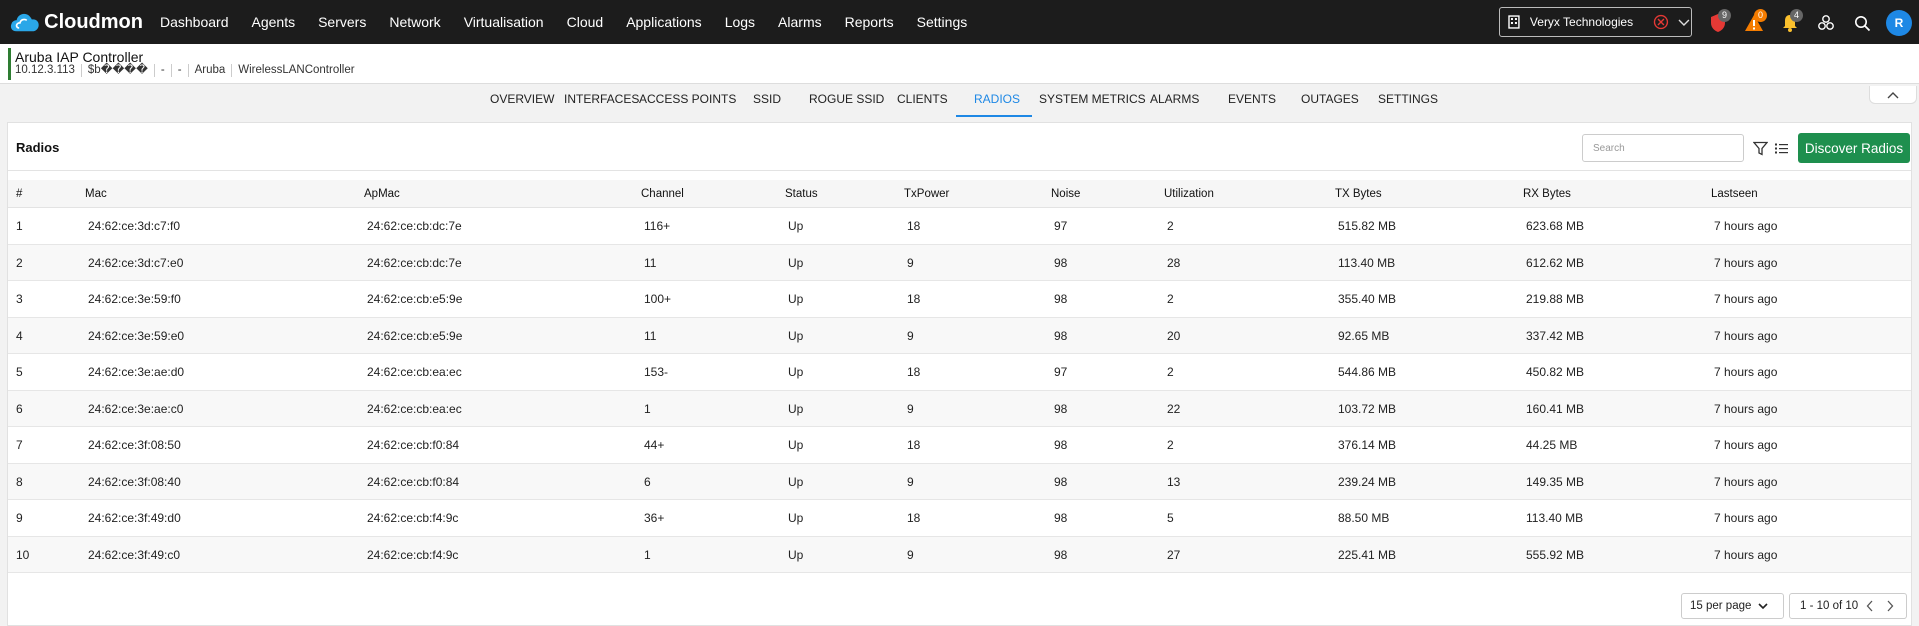 The height and width of the screenshot is (626, 1919). What do you see at coordinates (1367, 262) in the screenshot?
I see `tx-bytes-cell: 113.40 MB` at bounding box center [1367, 262].